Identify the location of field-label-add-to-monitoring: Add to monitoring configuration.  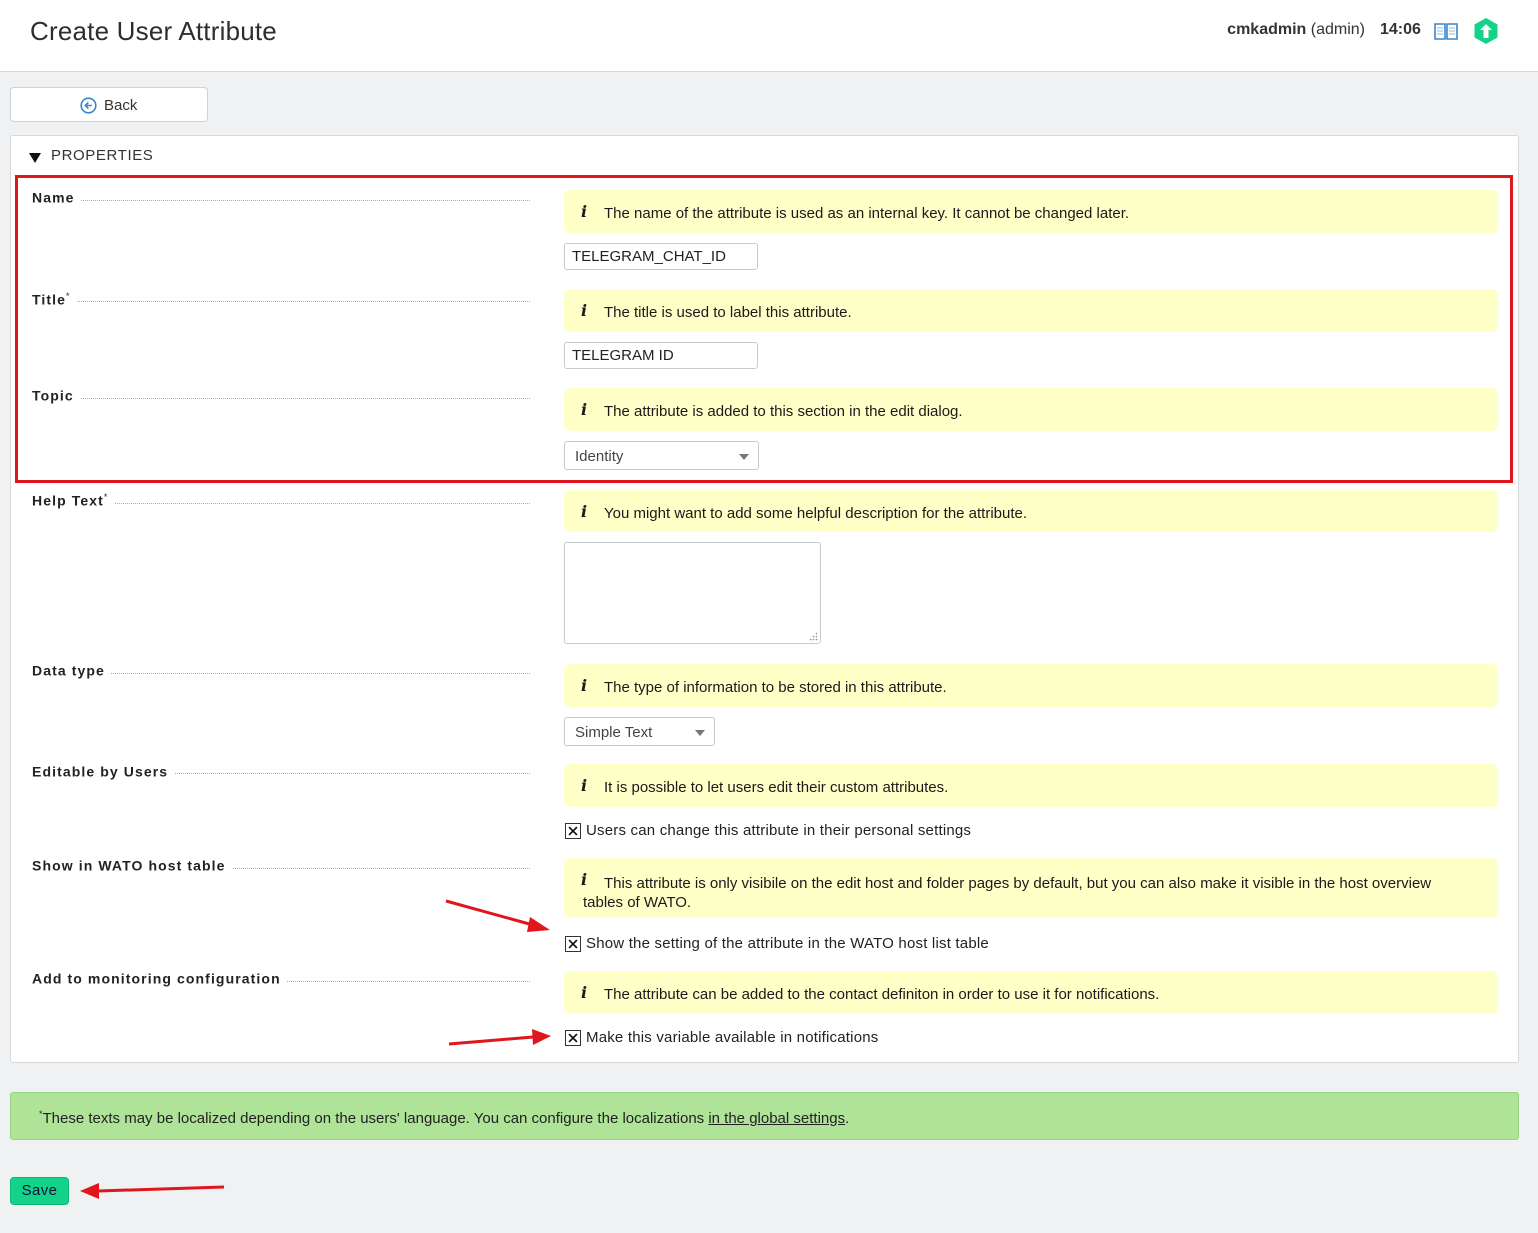
(159, 978).